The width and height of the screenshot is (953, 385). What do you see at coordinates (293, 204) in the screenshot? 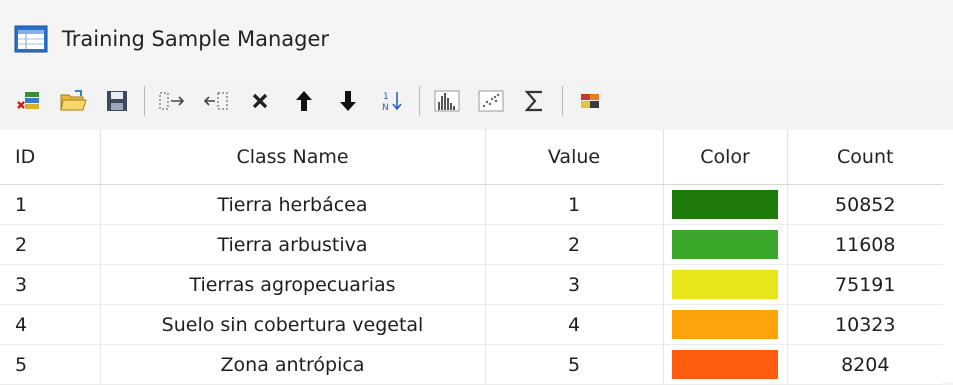
I see `cell-class-name: Tierra herbácea` at bounding box center [293, 204].